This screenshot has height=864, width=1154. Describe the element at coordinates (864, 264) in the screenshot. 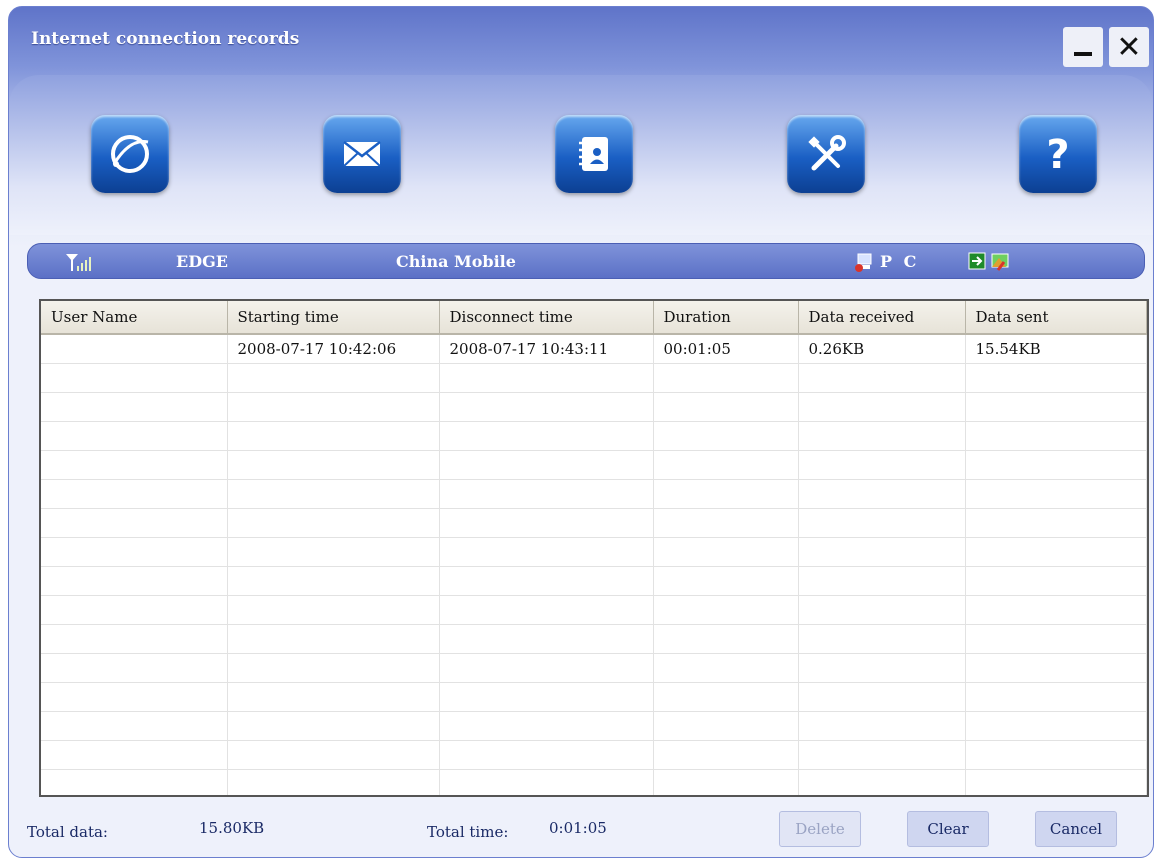

I see `pc-connection-icon` at that location.